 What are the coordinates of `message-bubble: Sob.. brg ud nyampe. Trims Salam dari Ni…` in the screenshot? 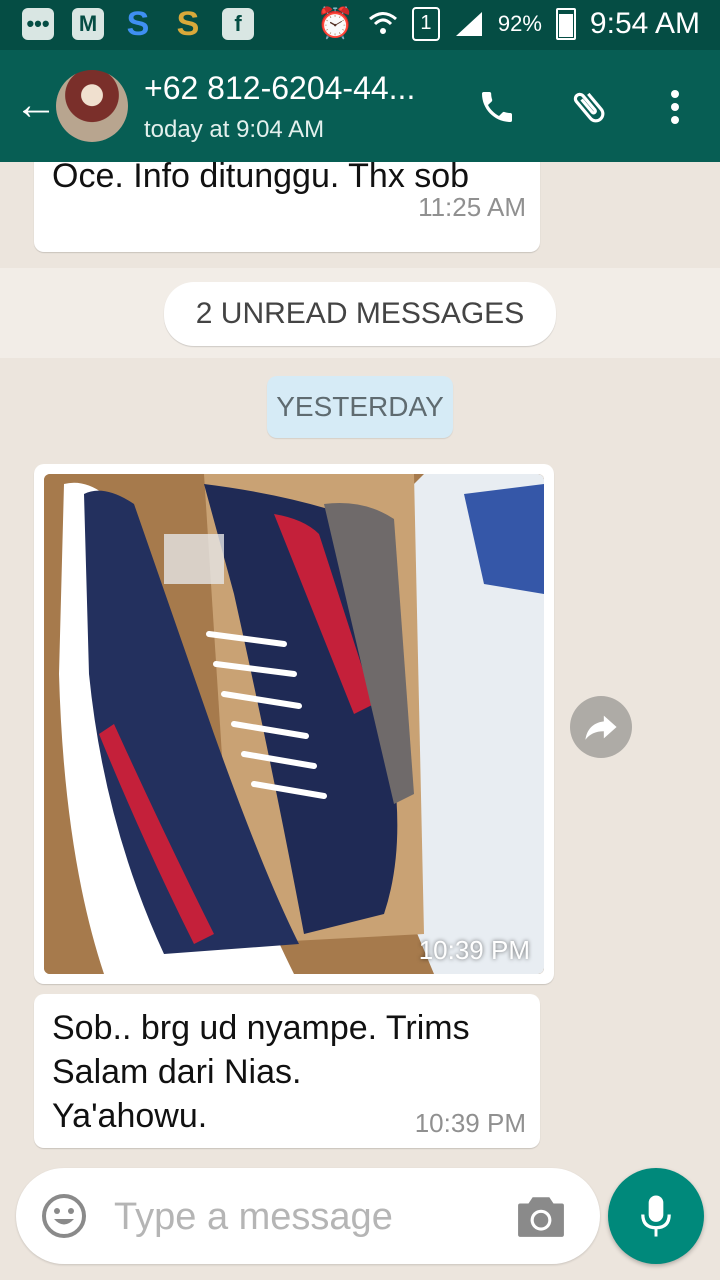 It's located at (287, 1071).